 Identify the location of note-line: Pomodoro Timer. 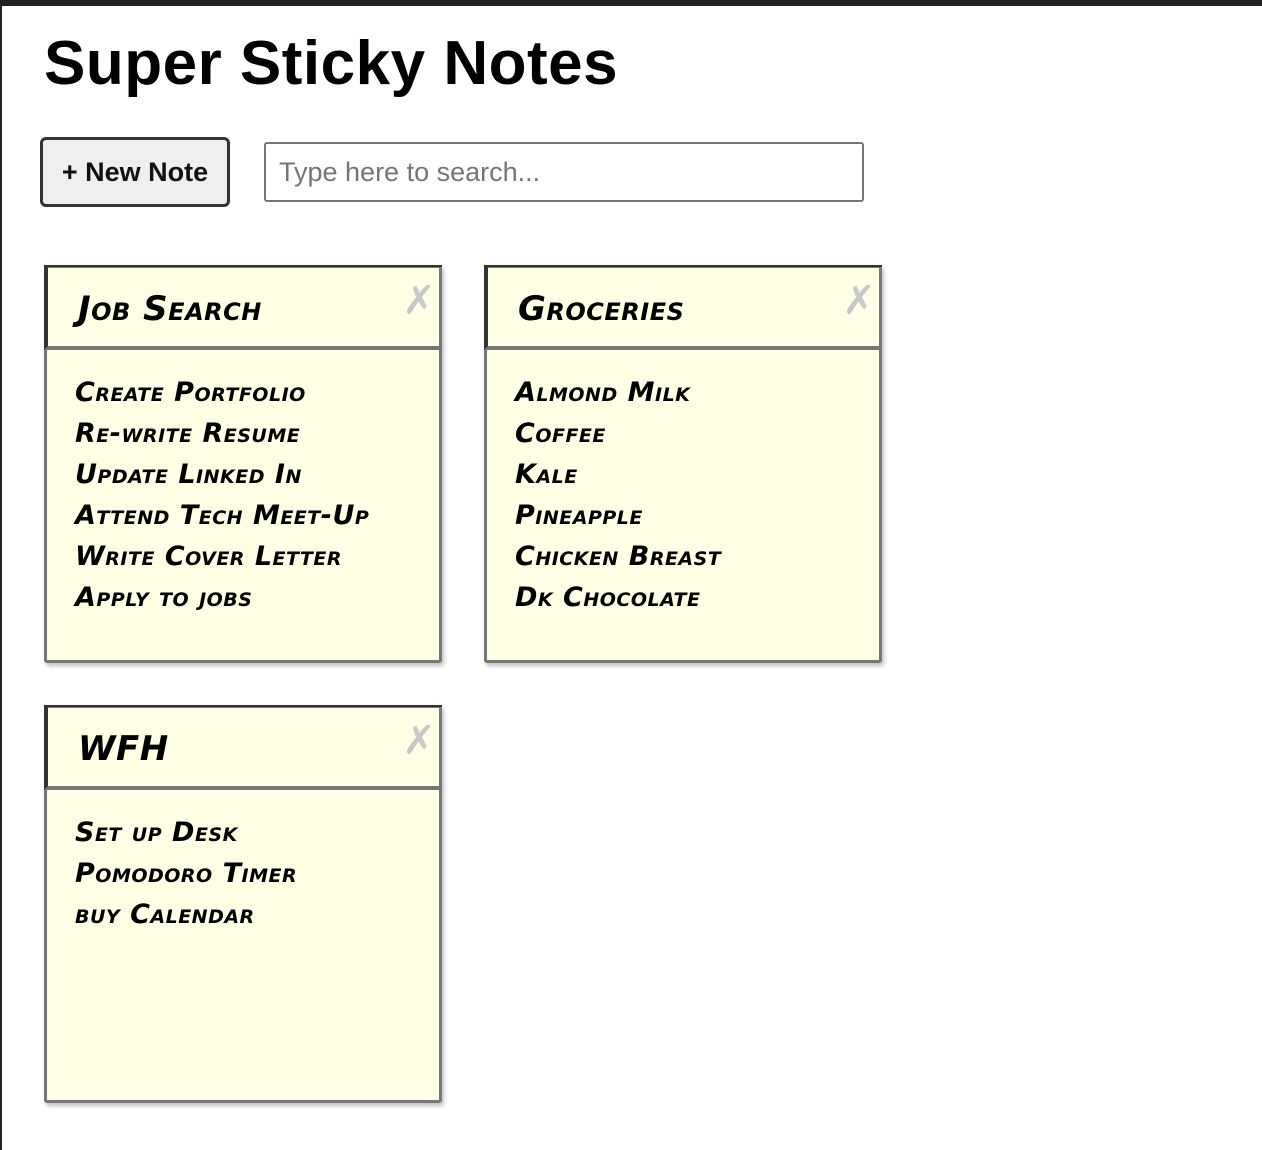
(186, 873).